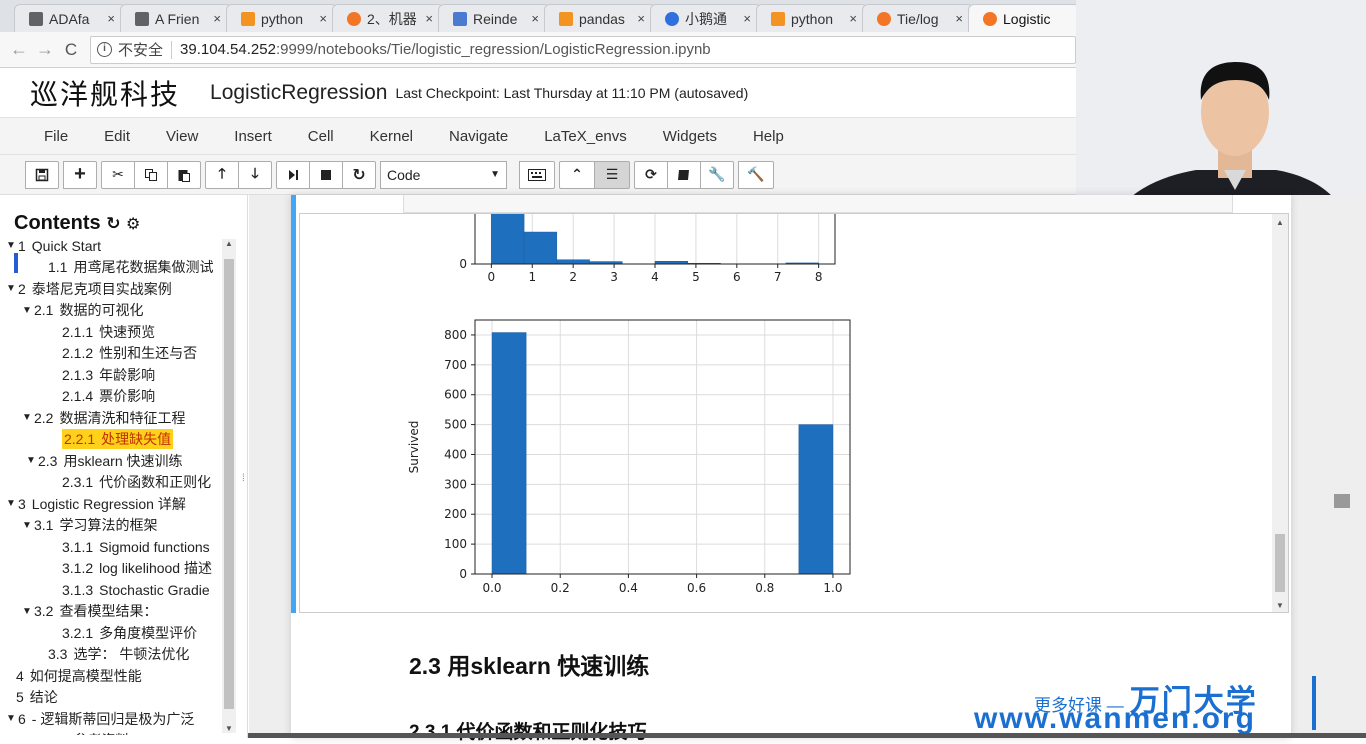 This screenshot has width=1366, height=744. Describe the element at coordinates (111, 590) in the screenshot. I see `toc-item: 3.1.3 Stochastic Gradie` at that location.